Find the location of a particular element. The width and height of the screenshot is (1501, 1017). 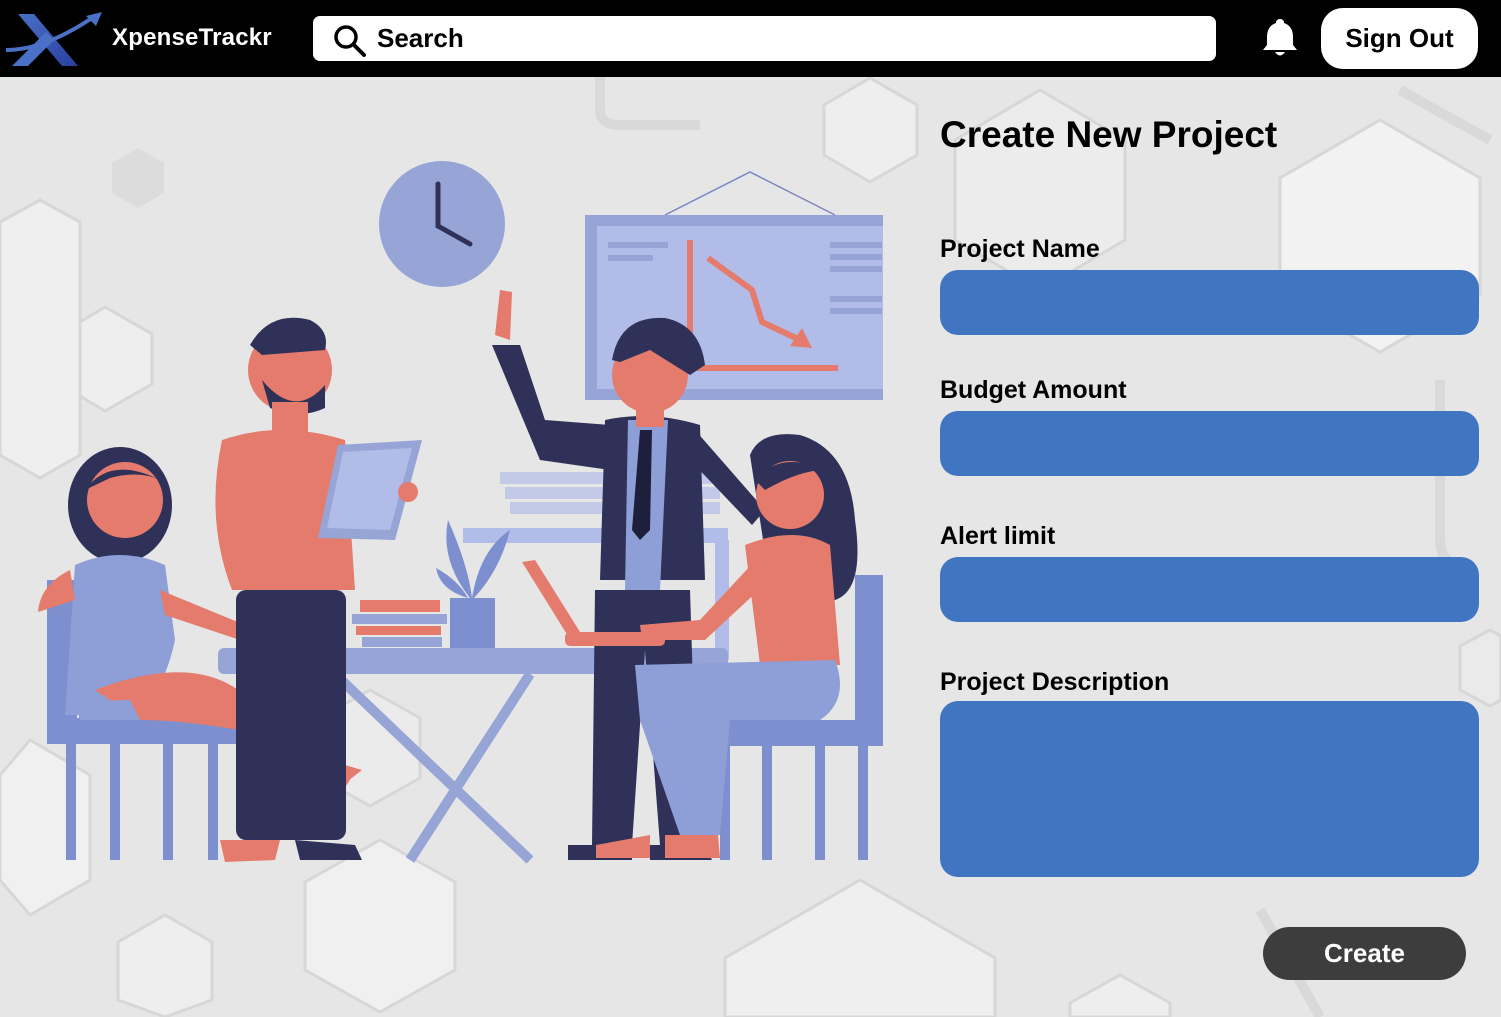

alert-limit-input is located at coordinates (1209, 589).